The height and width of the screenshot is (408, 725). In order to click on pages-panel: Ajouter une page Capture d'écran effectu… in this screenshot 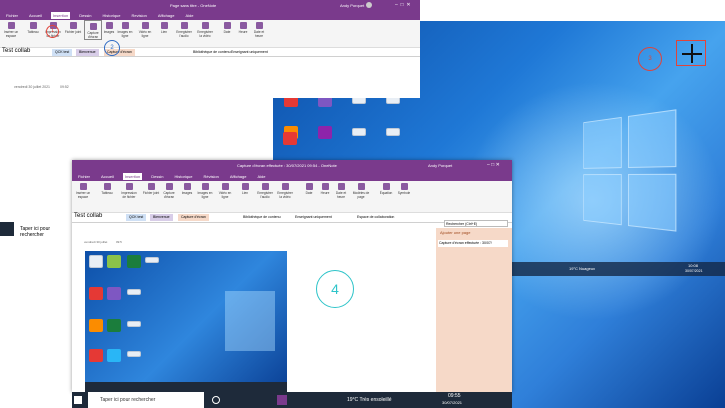, I will do `click(474, 310)`.